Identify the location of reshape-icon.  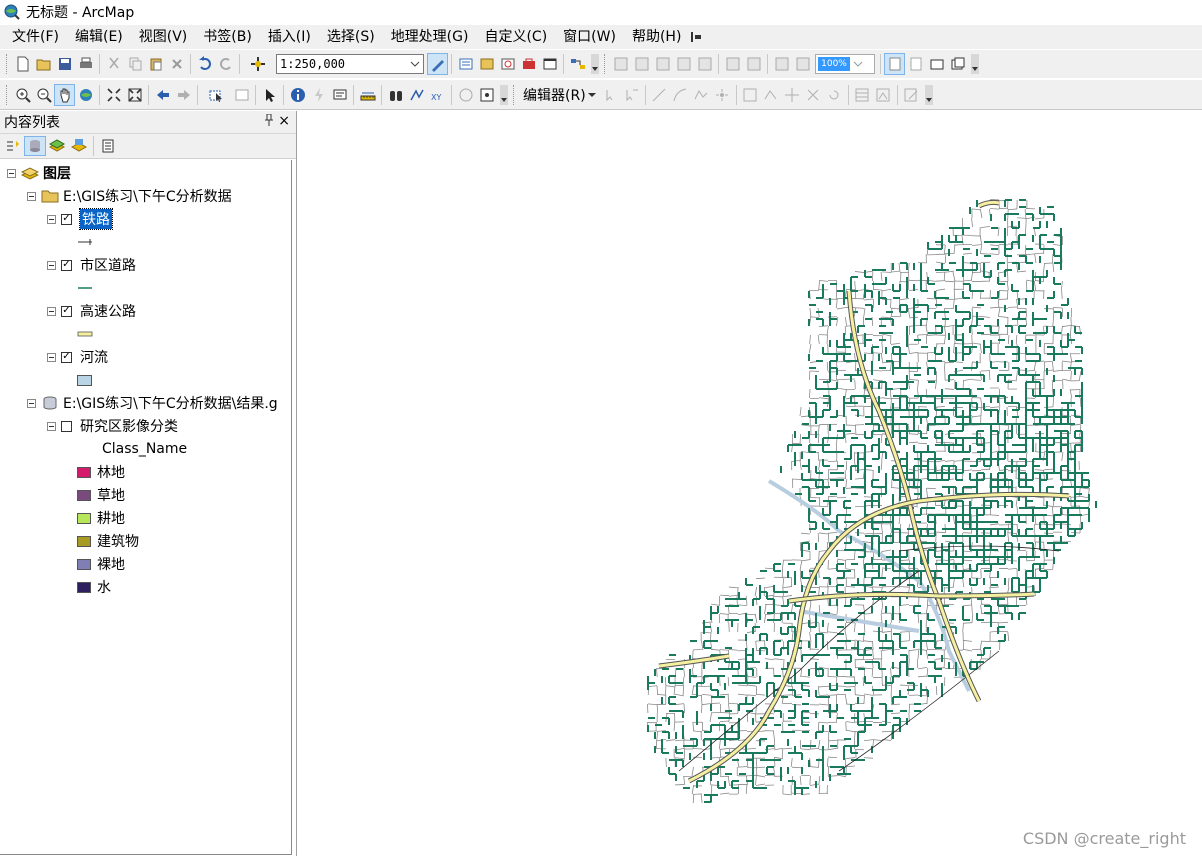
(771, 95).